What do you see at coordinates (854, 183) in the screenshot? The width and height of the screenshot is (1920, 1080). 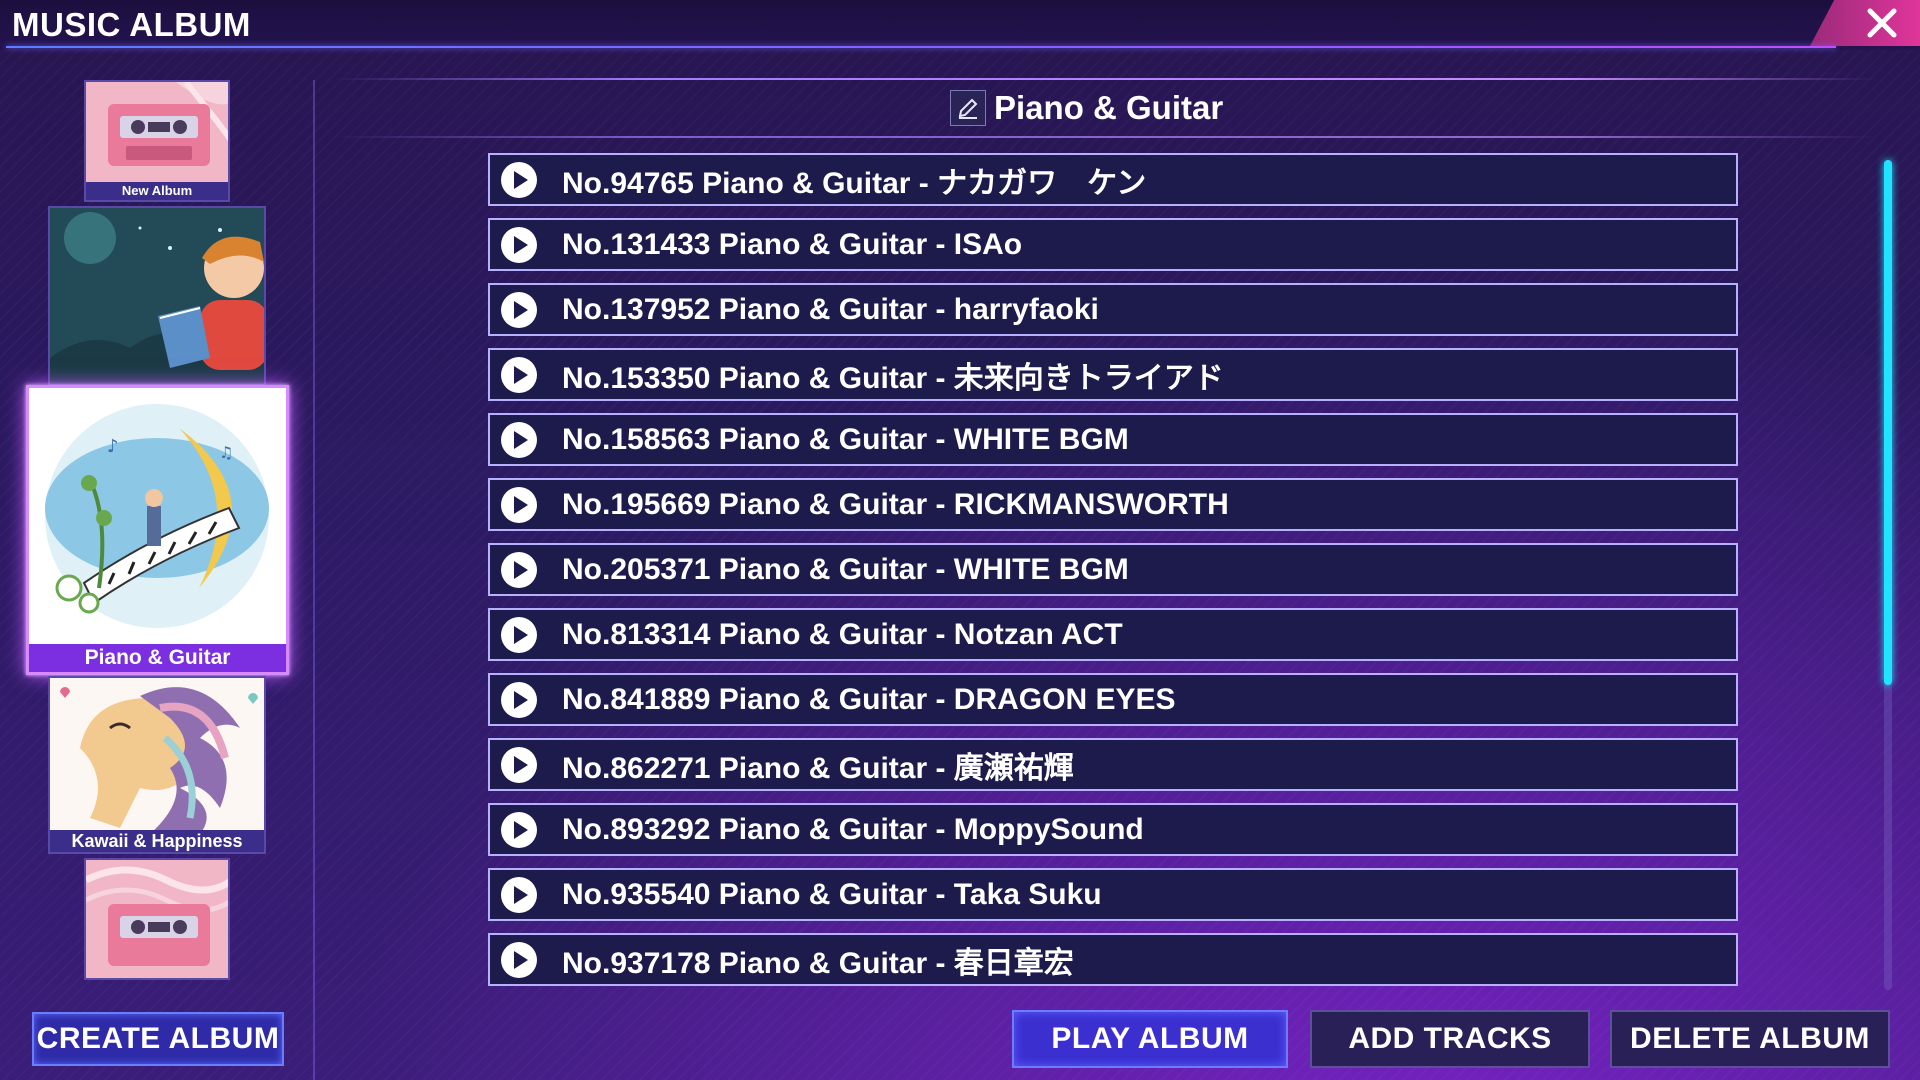 I see `track-title: No.94765 Piano & Guitar - ナカガワ ケン` at bounding box center [854, 183].